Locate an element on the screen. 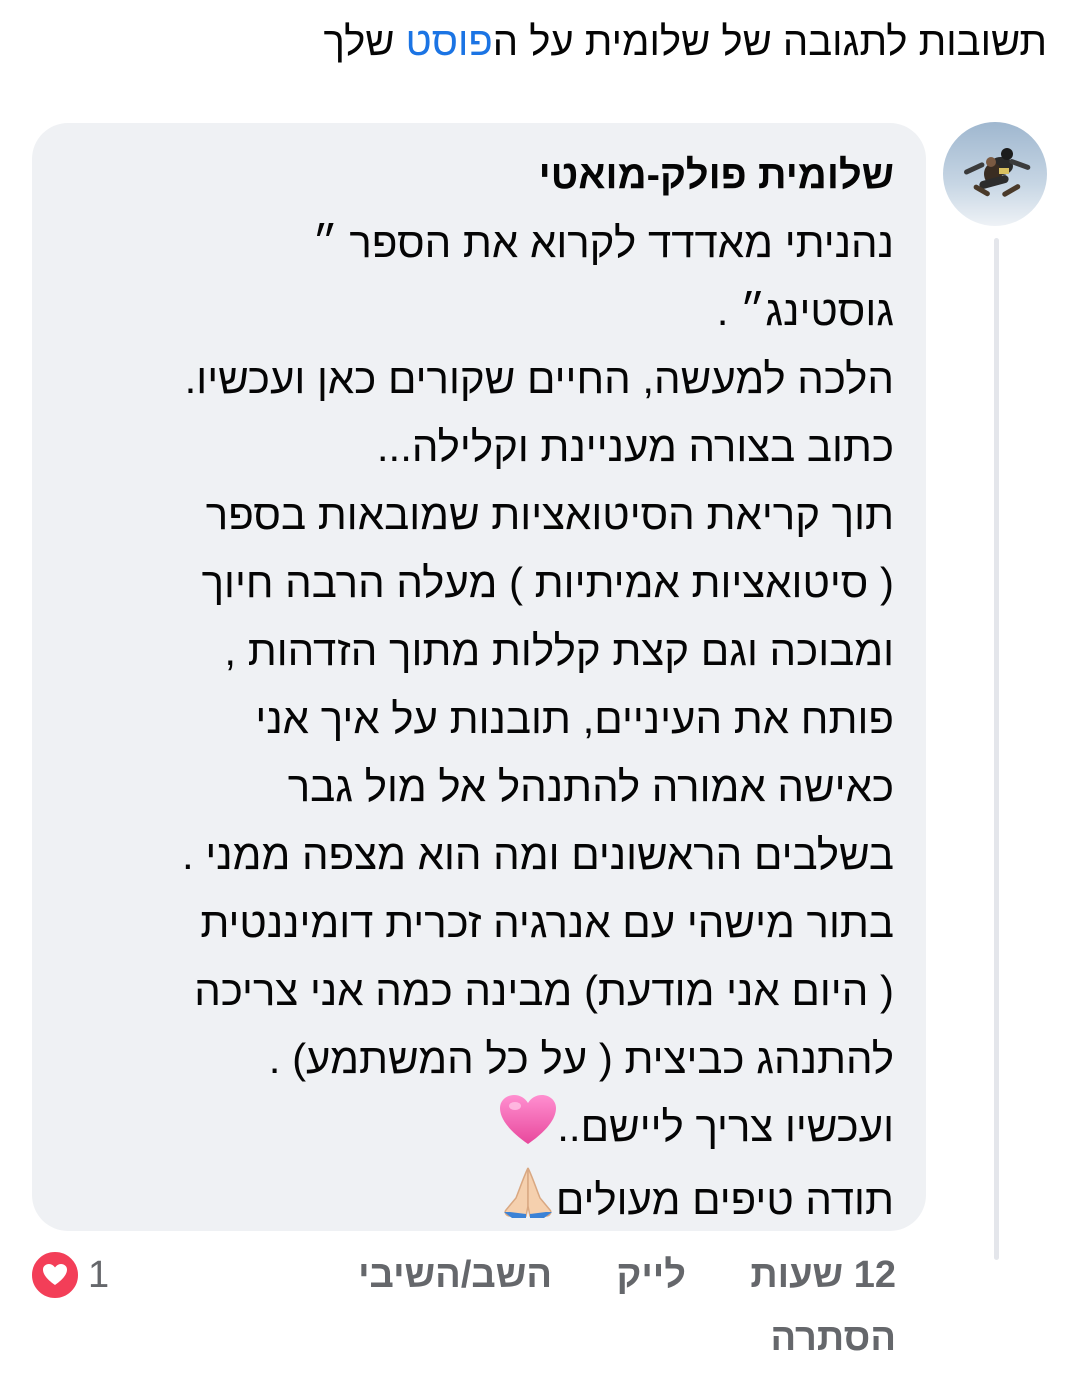 The width and height of the screenshot is (1079, 1379). comment-line: ומבוכה וגם קצת קללות מתוך הזדהות , is located at coordinates (559, 650).